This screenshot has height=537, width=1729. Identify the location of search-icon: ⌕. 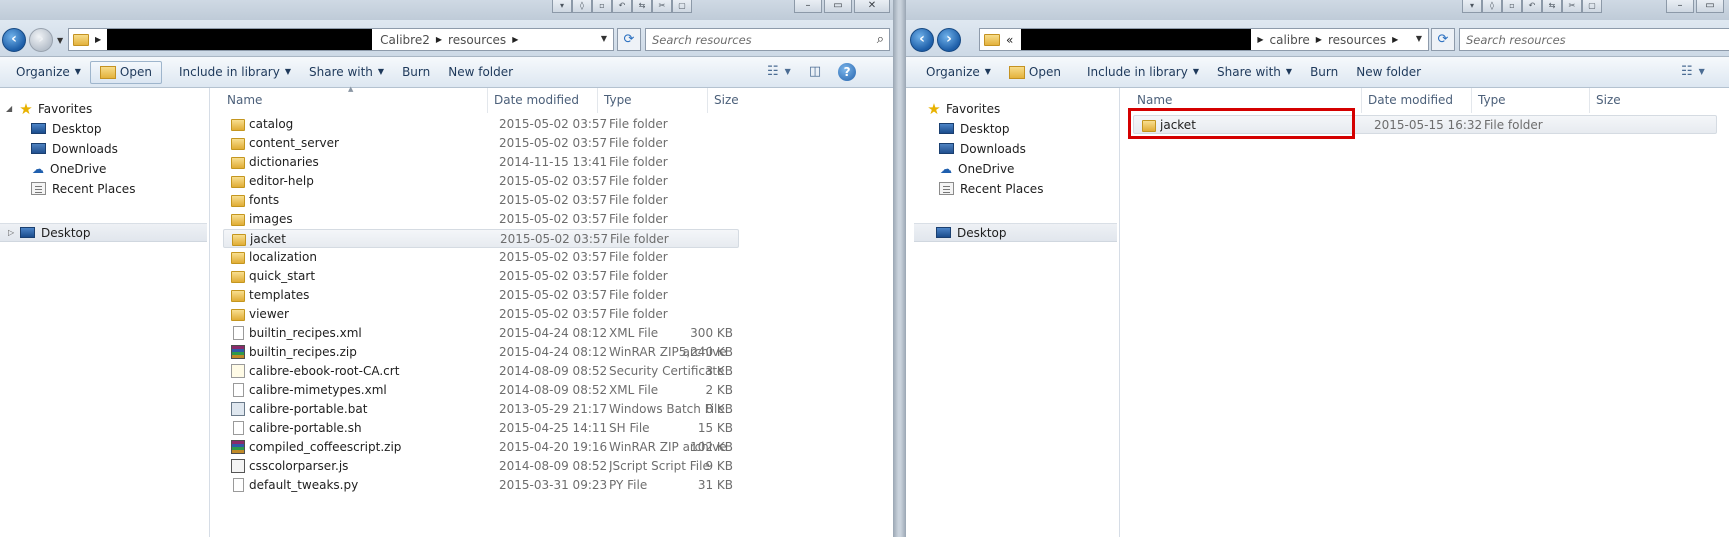
(880, 39).